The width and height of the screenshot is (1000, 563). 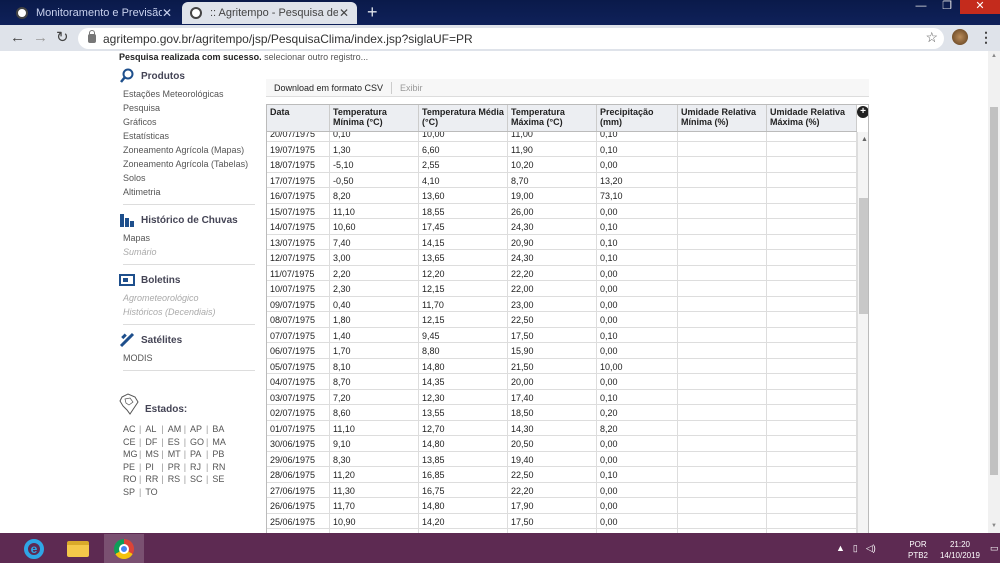 I want to click on exibir-button: Exibir, so click(x=411, y=88).